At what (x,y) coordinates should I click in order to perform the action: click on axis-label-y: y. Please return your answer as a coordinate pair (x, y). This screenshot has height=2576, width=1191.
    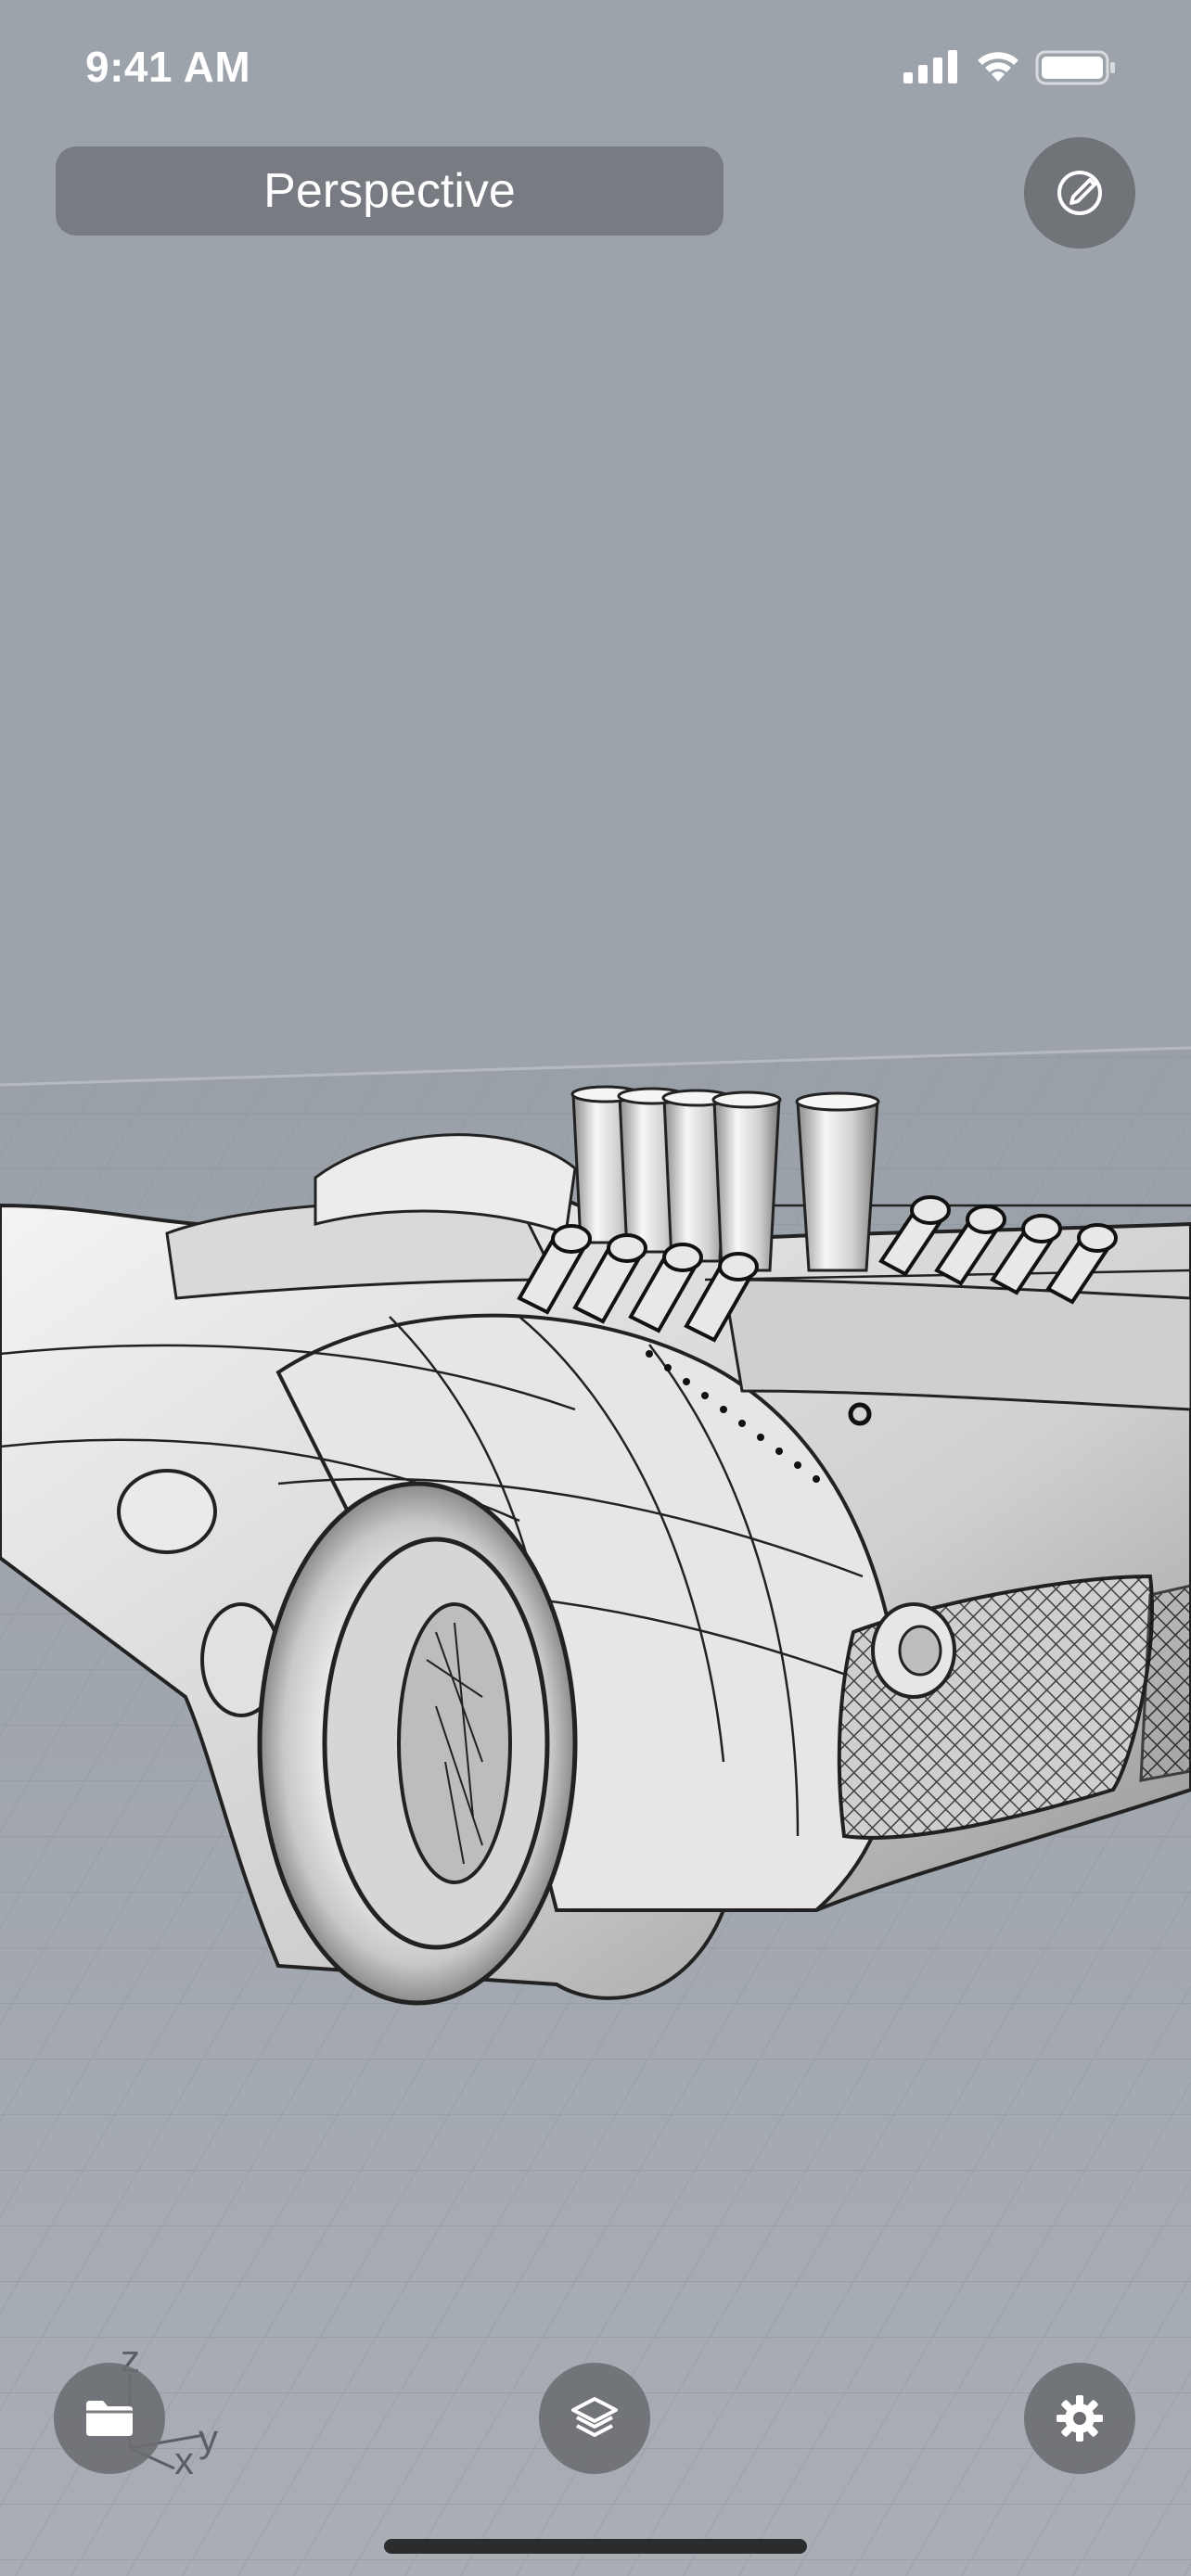
    Looking at the image, I should click on (208, 2438).